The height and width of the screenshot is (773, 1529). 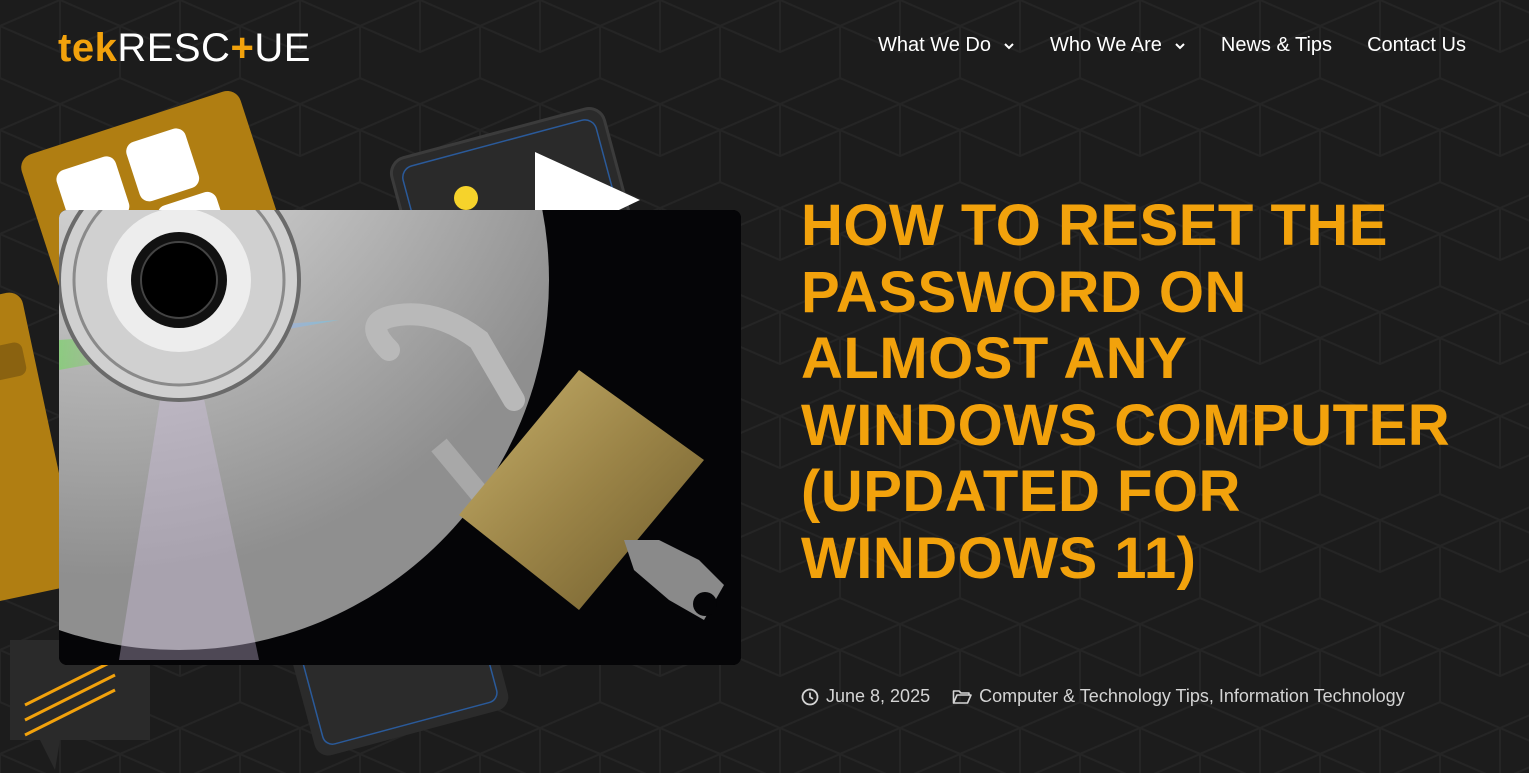 I want to click on clock-icon, so click(x=810, y=696).